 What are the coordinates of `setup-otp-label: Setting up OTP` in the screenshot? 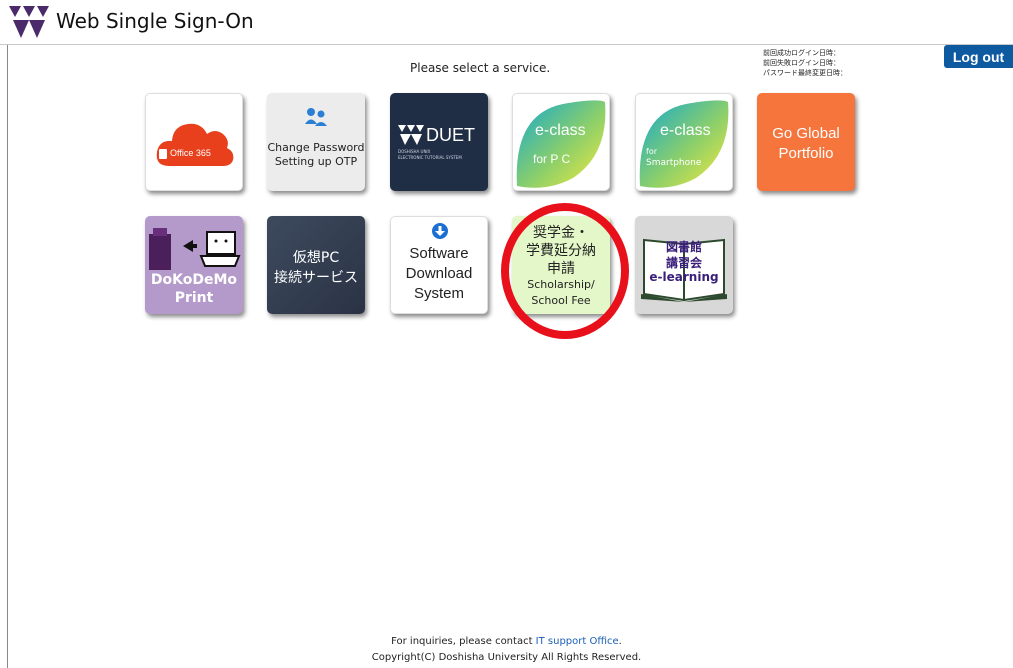 It's located at (316, 161).